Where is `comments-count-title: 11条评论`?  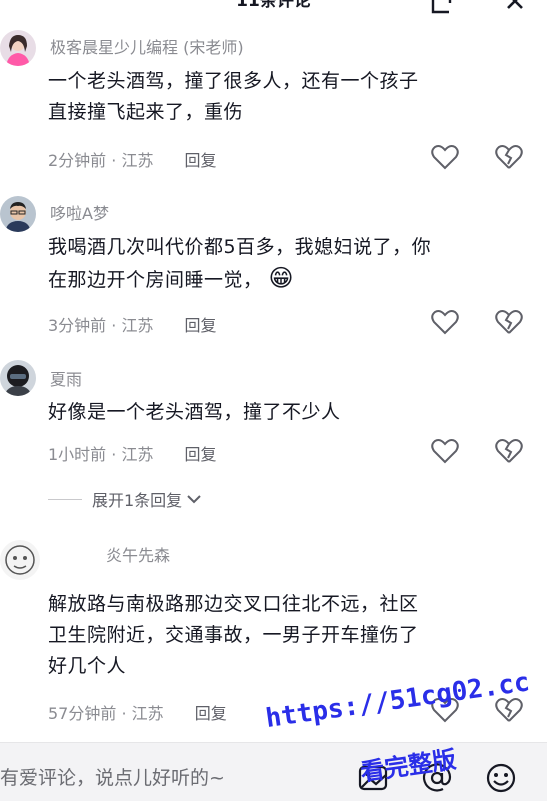
comments-count-title: 11条评论 is located at coordinates (273, 5).